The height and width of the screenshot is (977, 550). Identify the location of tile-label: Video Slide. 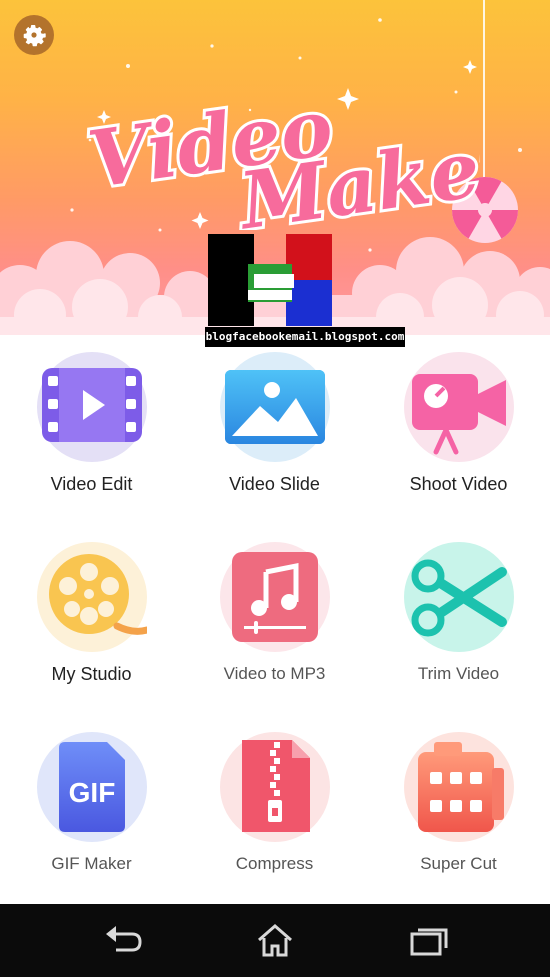
(274, 484).